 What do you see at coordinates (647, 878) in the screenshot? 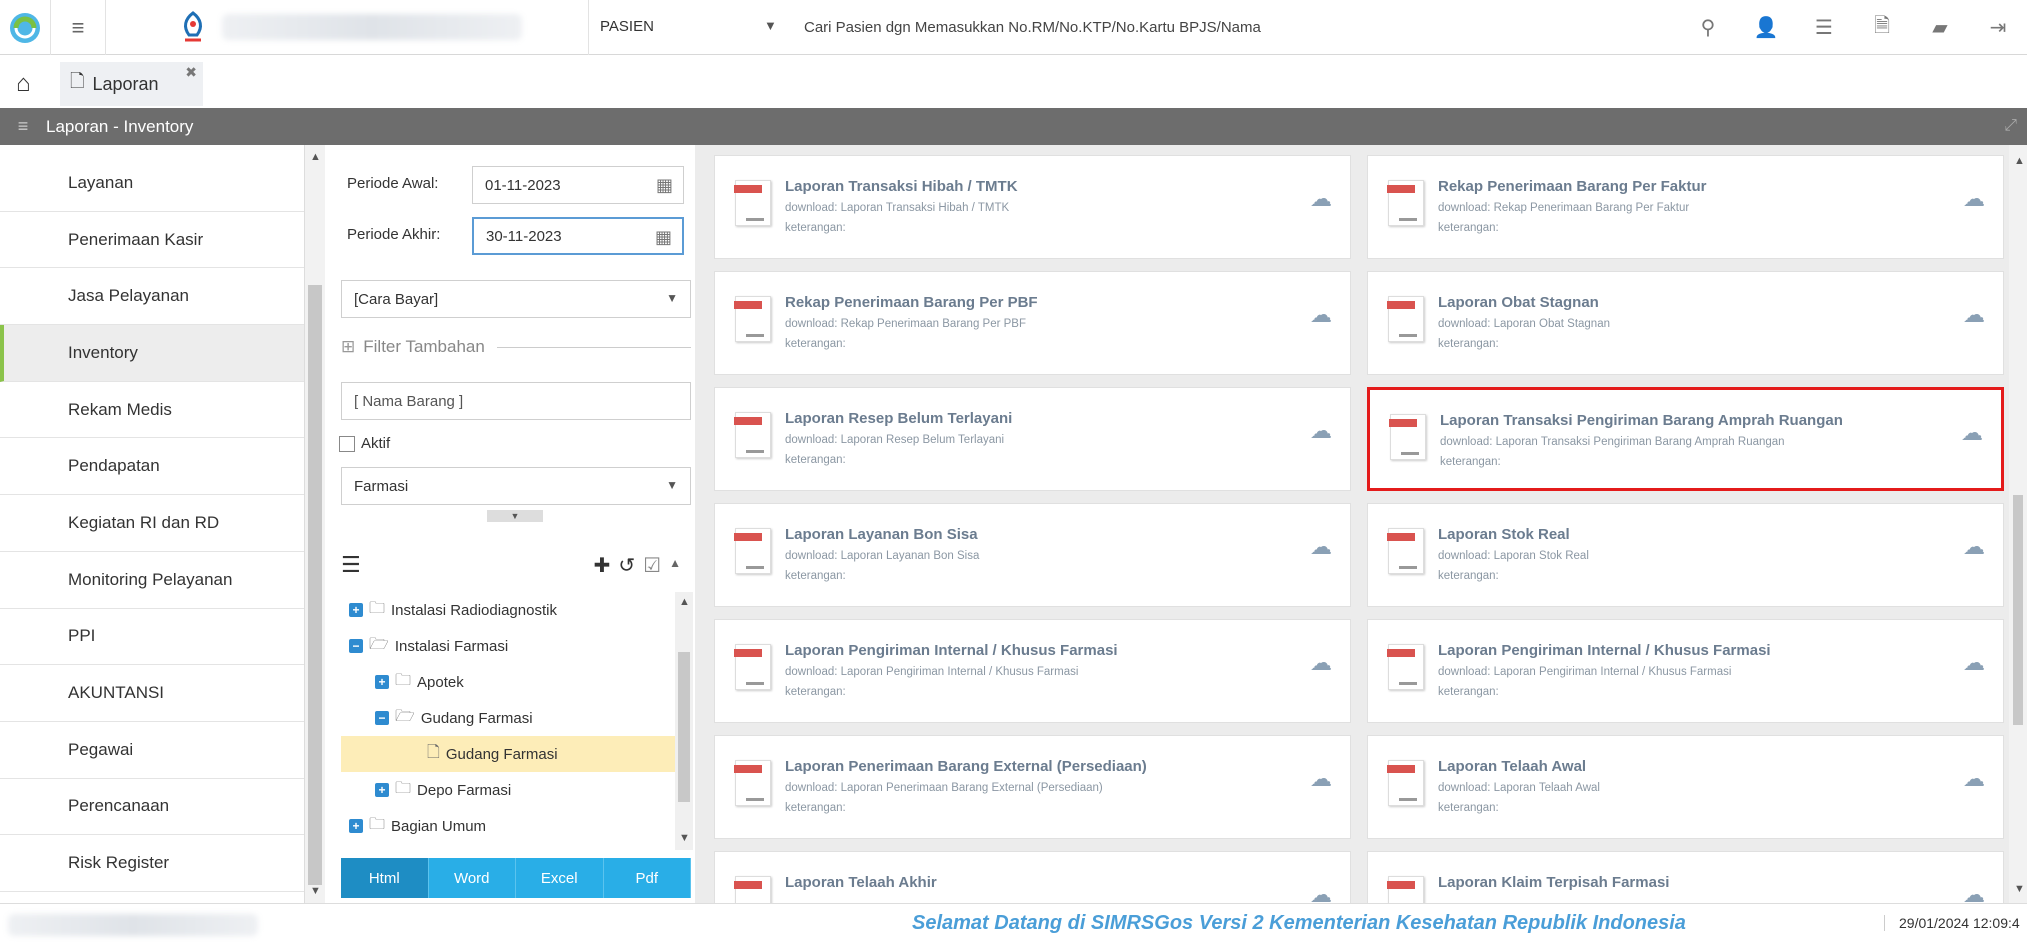
I see `export-pdf-button: Pdf` at bounding box center [647, 878].